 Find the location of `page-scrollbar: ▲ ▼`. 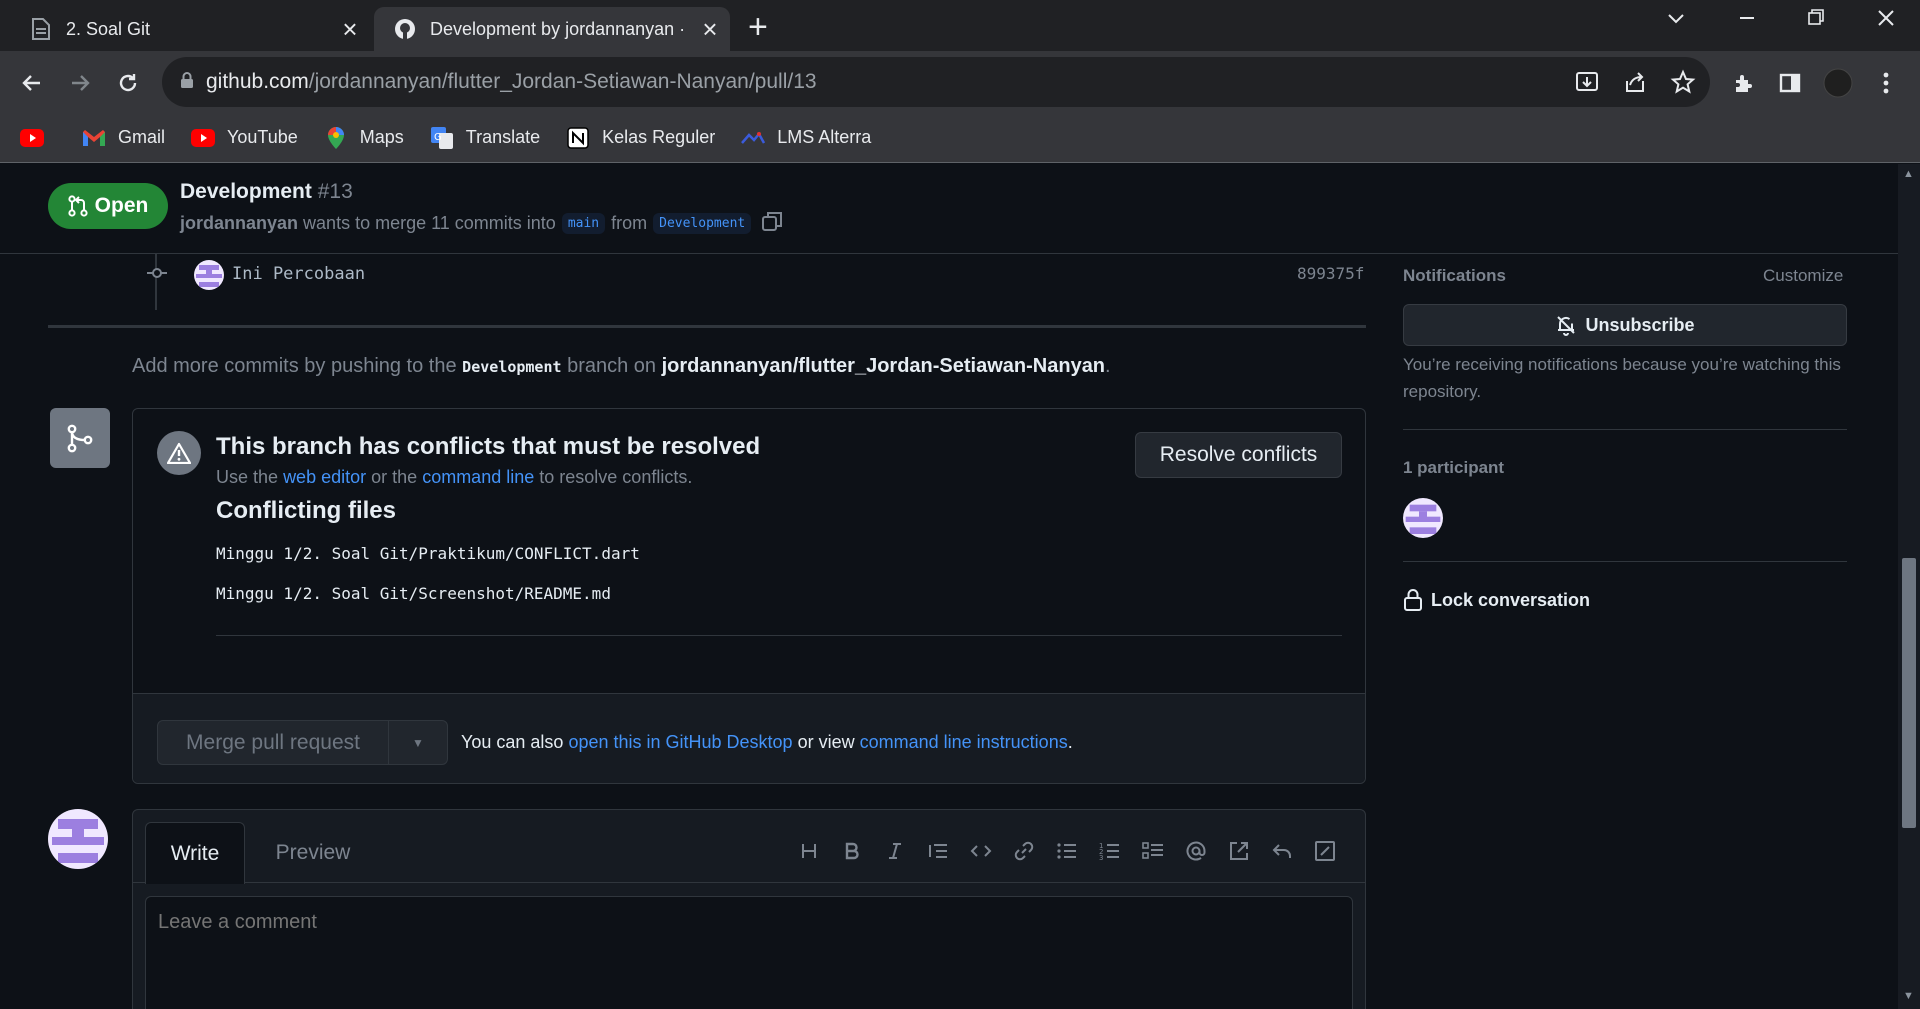

page-scrollbar: ▲ ▼ is located at coordinates (1909, 586).